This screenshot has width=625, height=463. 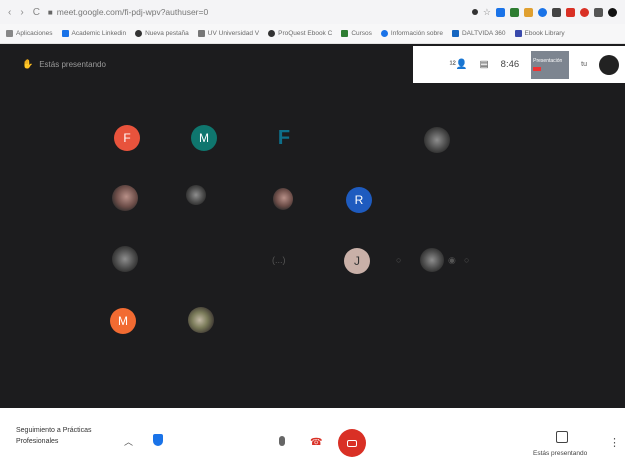 I want to click on people-icon: ¹²👤, so click(x=459, y=64).